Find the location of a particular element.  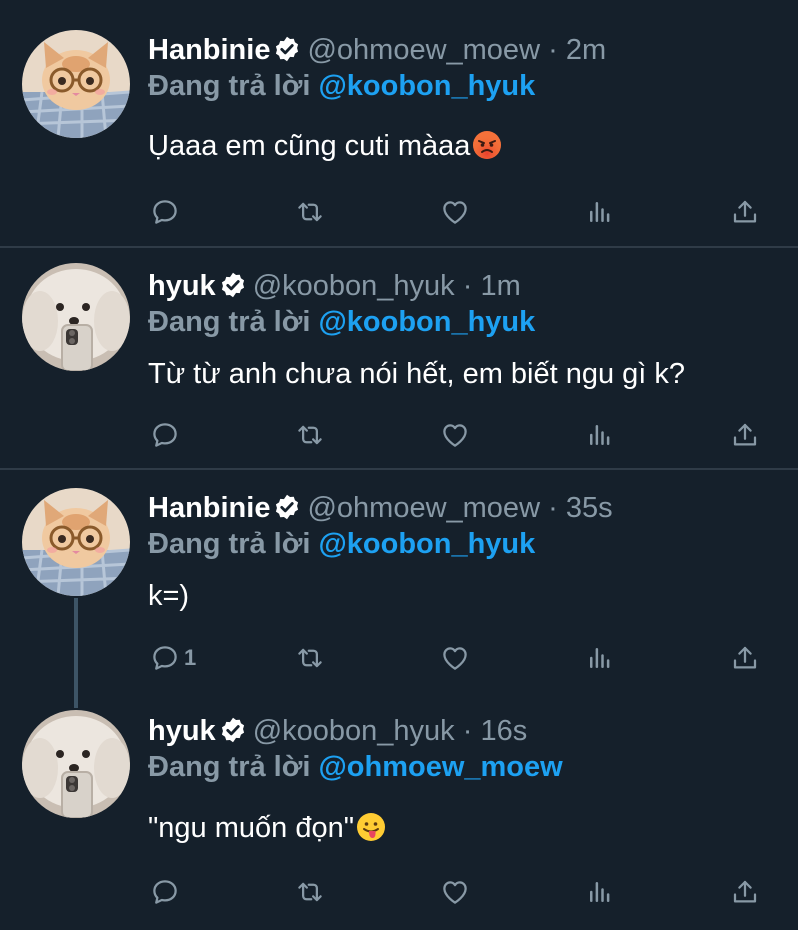

tweet-header: hyuk @koobon_hyuk · 1m is located at coordinates (334, 286).